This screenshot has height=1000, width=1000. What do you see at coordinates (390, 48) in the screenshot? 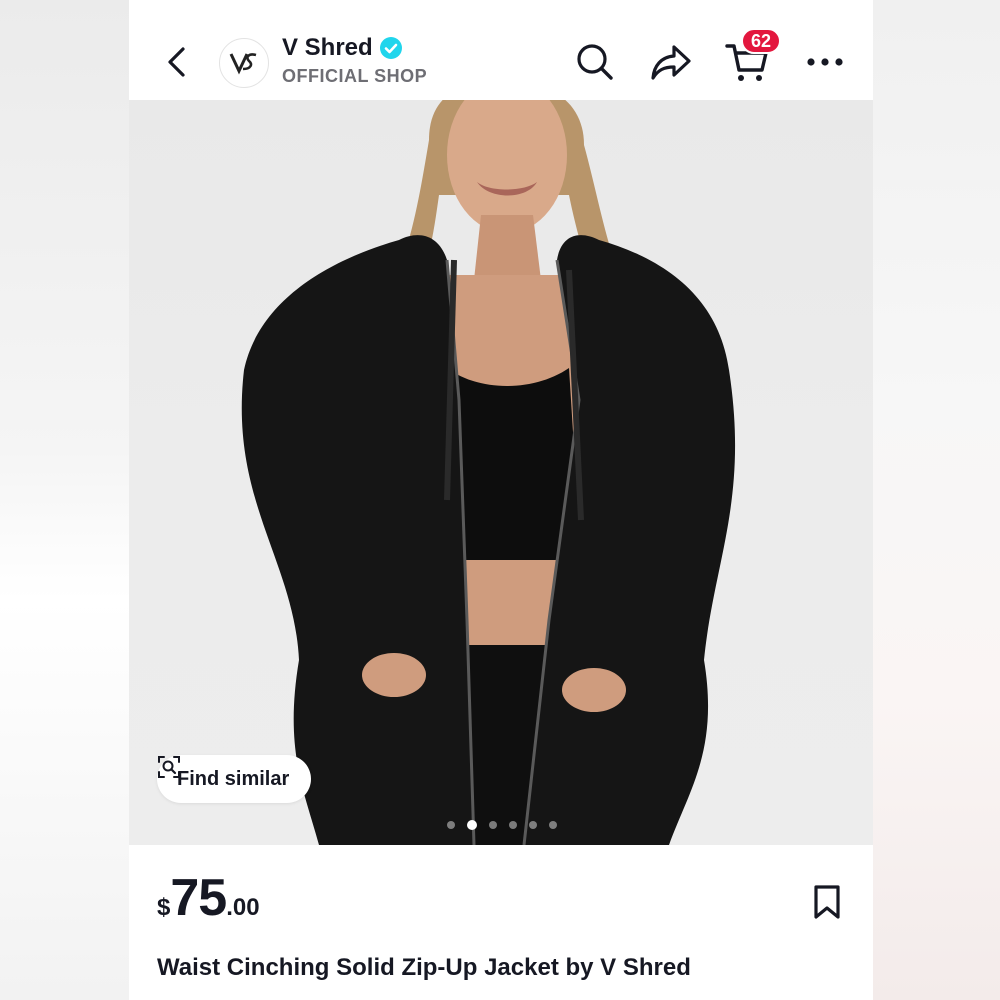
I see `verified-icon` at bounding box center [390, 48].